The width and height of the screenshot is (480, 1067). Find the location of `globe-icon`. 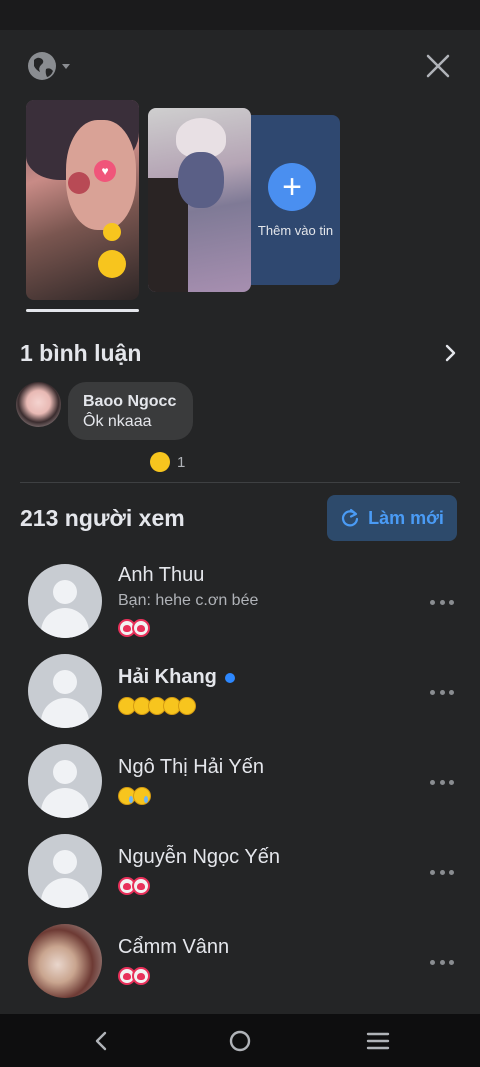

globe-icon is located at coordinates (49, 66).